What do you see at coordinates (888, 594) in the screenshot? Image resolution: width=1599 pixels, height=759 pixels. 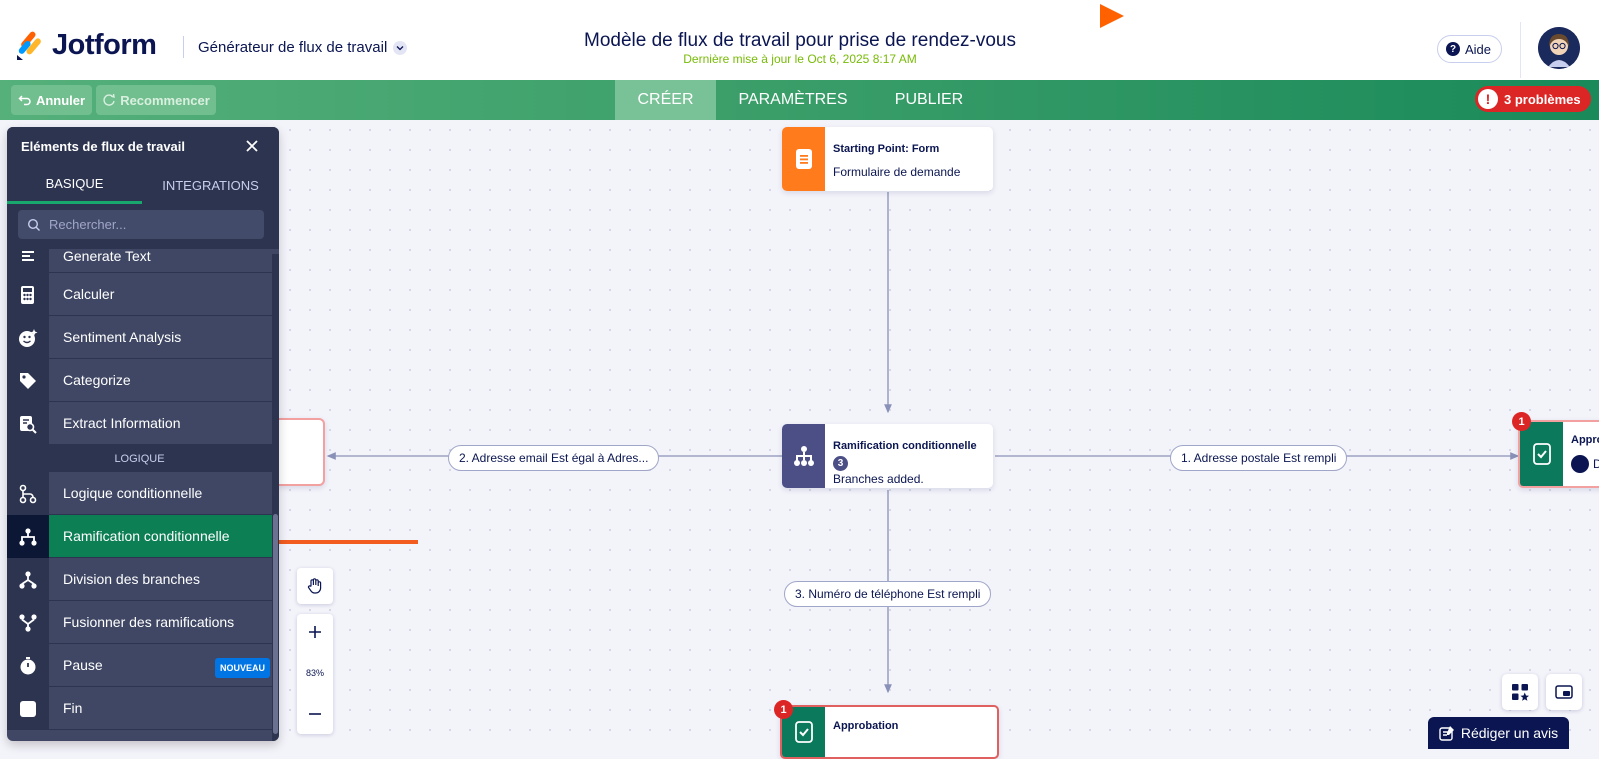 I see `edge-label-branch-3: 3. Numéro de téléphone Est rempli` at bounding box center [888, 594].